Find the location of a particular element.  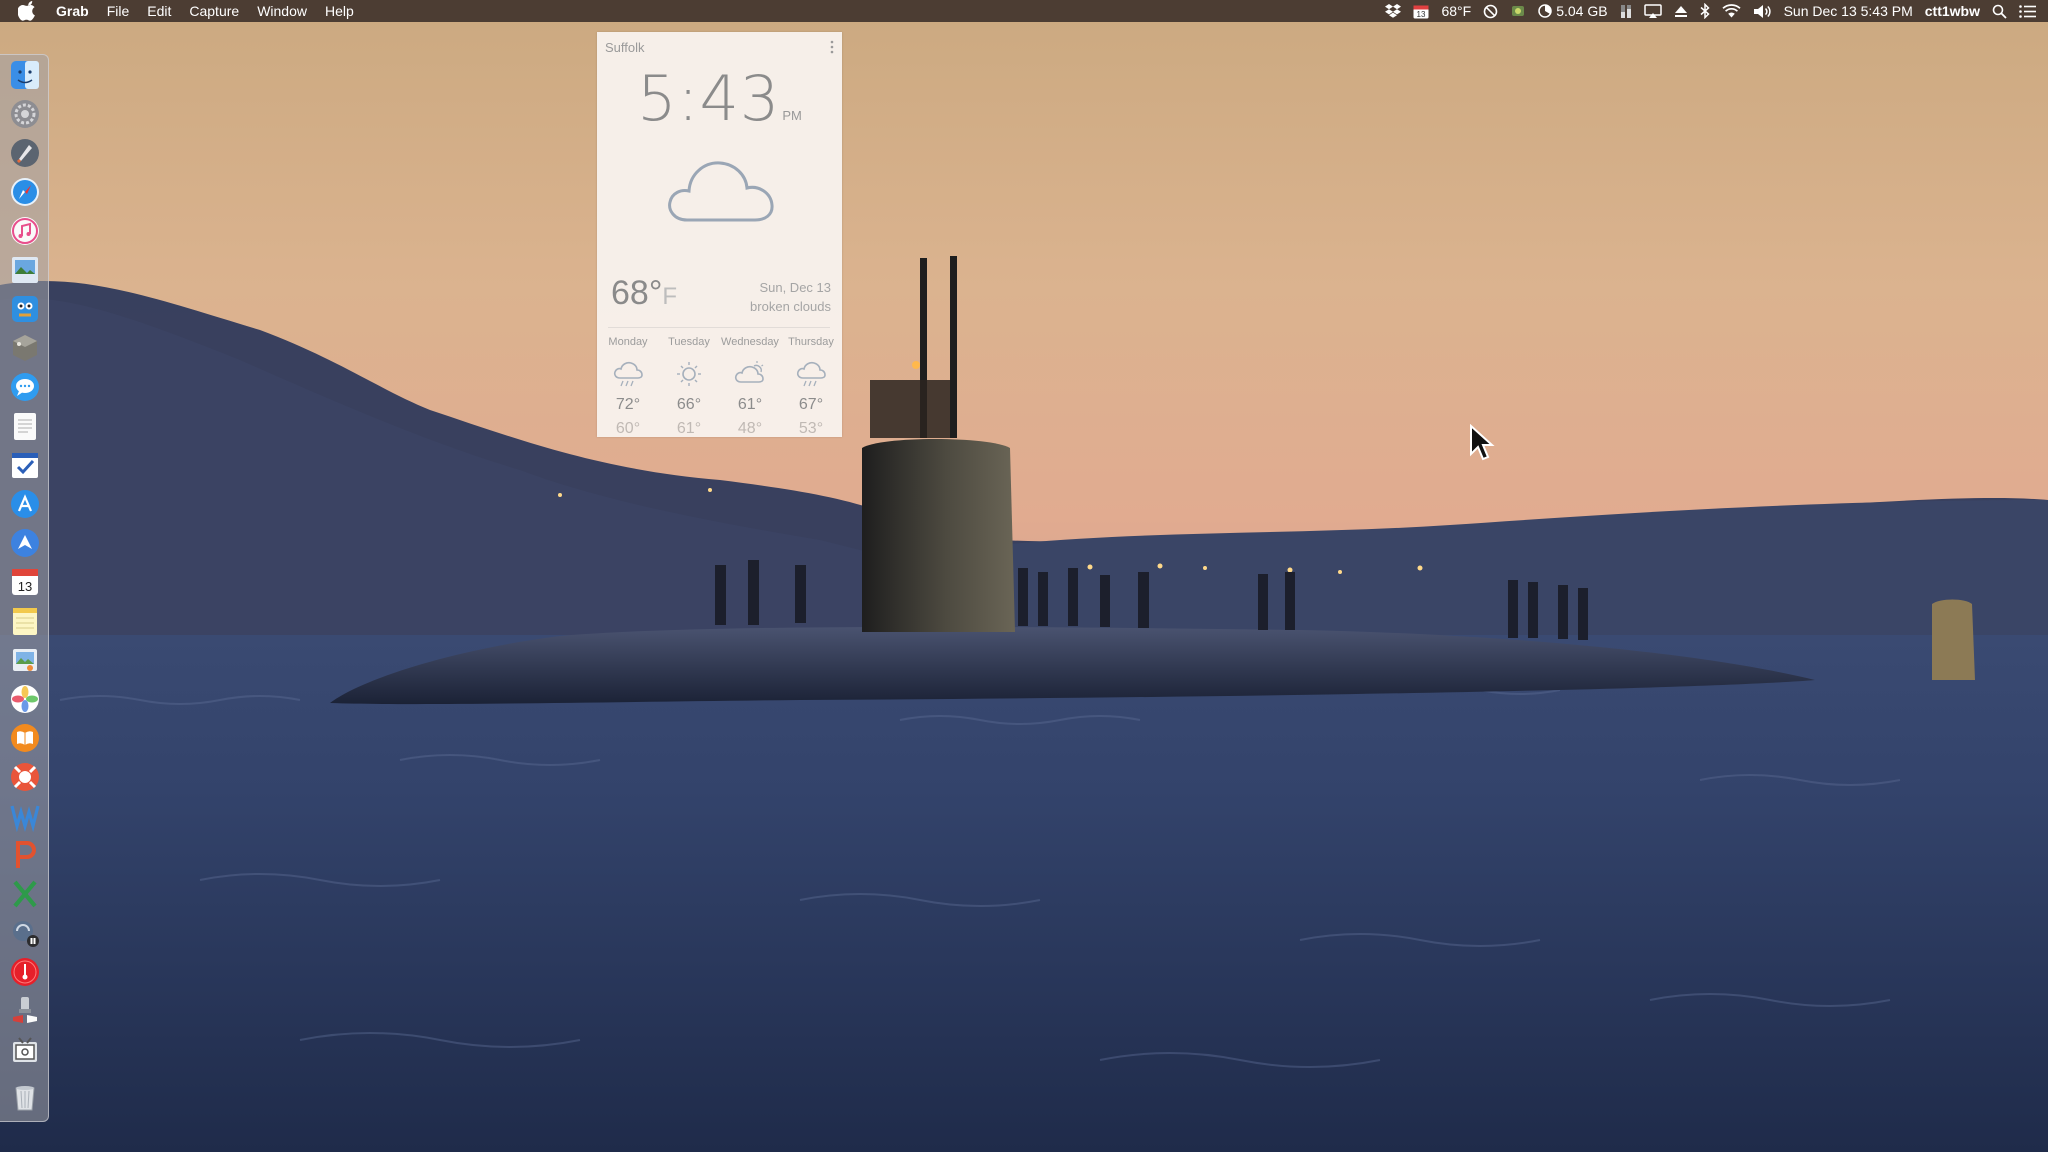

forecast-low: 48° is located at coordinates (750, 428).